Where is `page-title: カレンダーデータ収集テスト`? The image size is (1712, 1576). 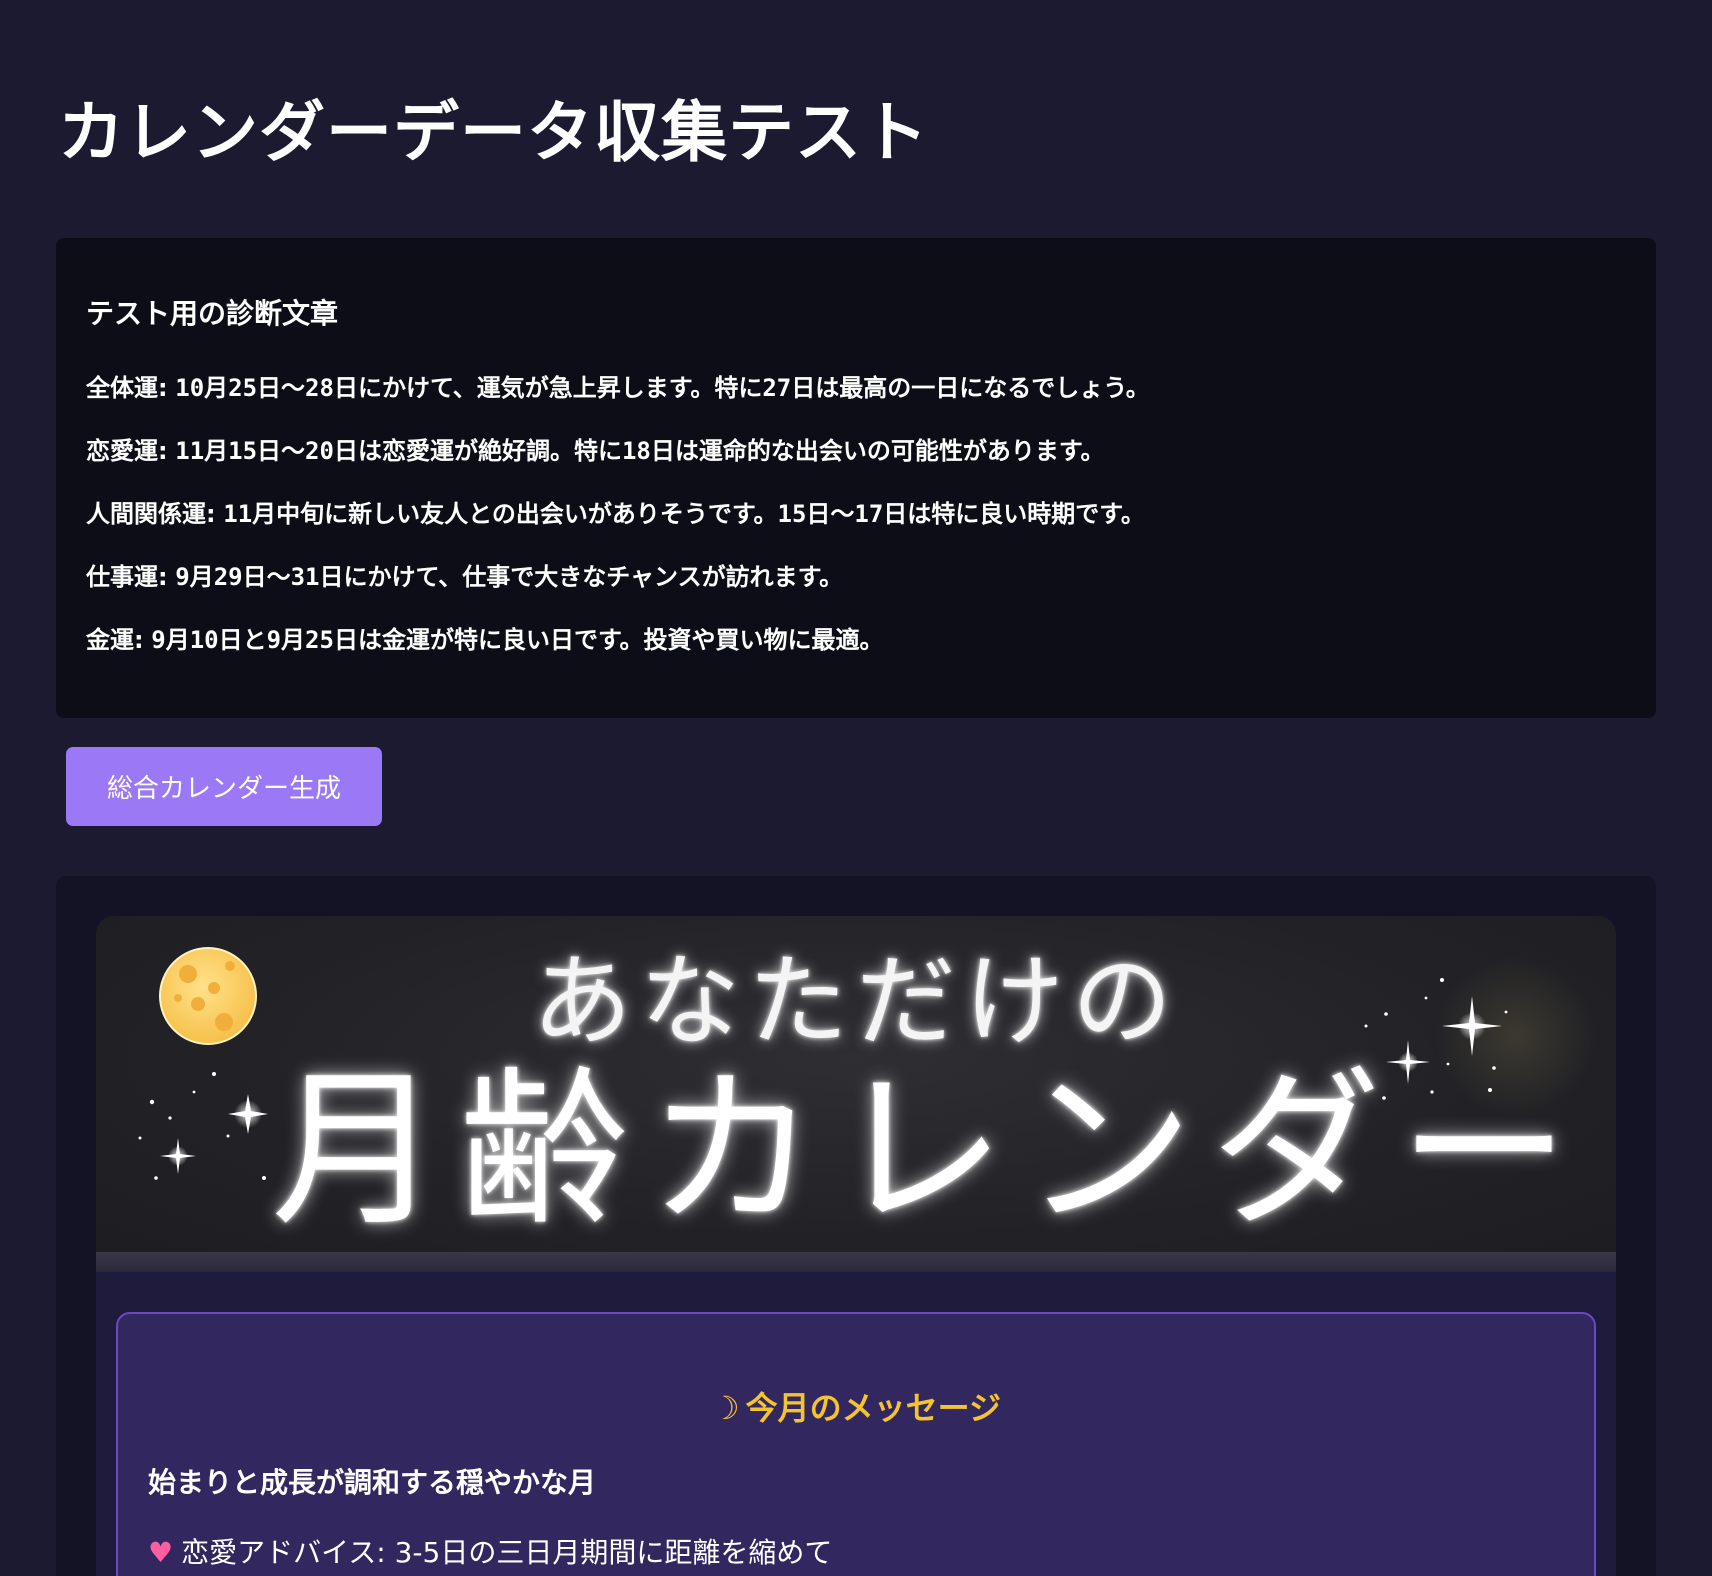
page-title: カレンダーデータ収集テスト is located at coordinates (493, 132).